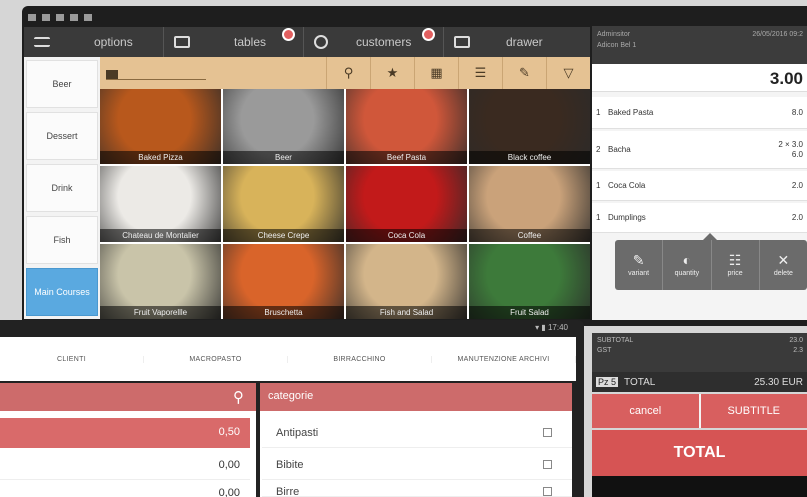 The height and width of the screenshot is (497, 807). I want to click on product-label: Coffee, so click(529, 235).